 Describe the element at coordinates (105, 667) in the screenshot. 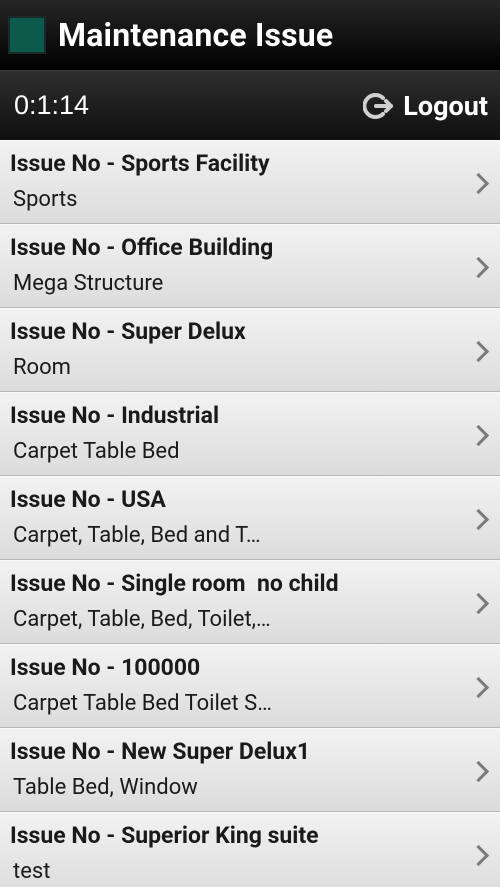

I see `issue-title: Issue No - 100000` at that location.